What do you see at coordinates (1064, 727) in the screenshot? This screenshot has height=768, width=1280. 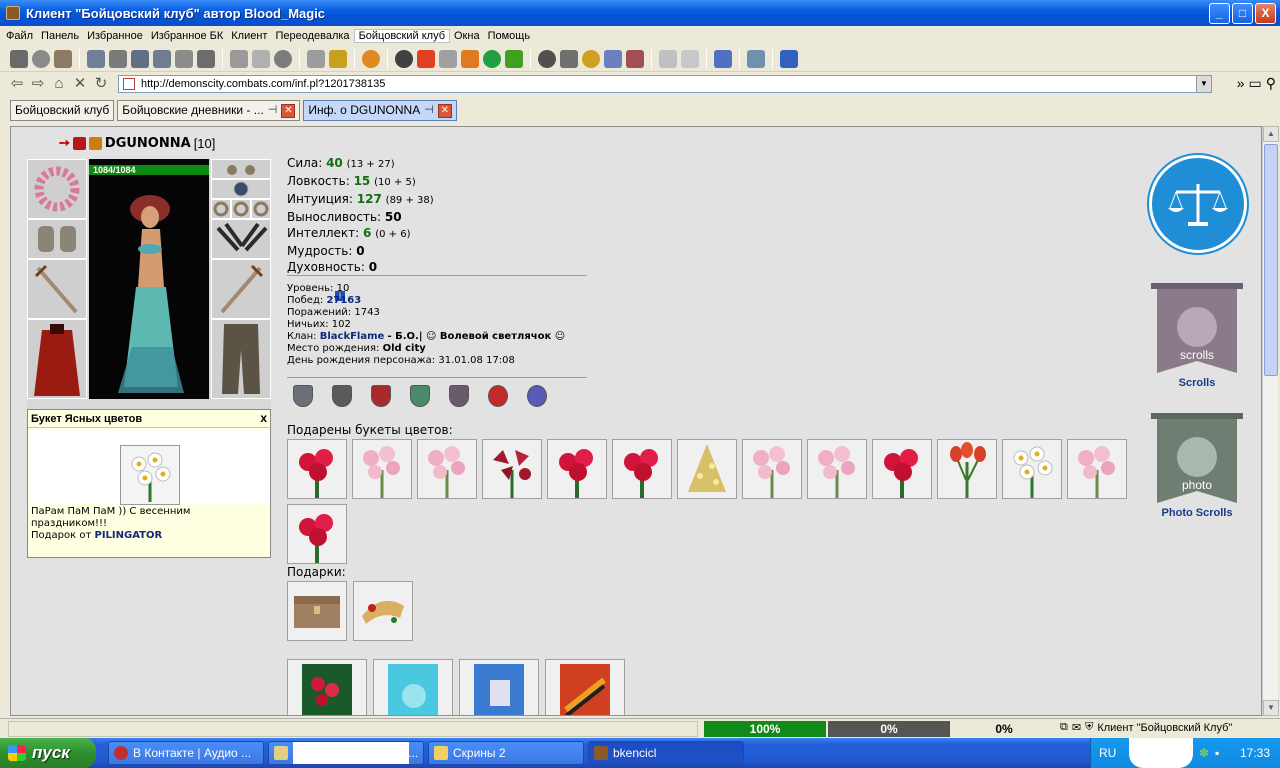 I see `copy-status-icon: ⧉` at bounding box center [1064, 727].